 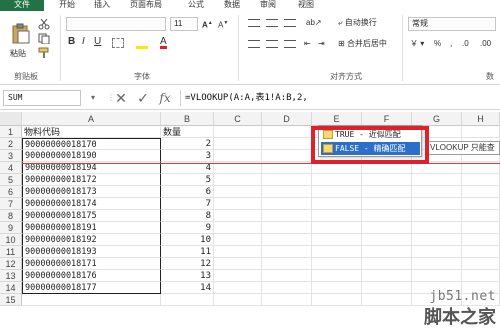 What do you see at coordinates (187, 156) in the screenshot?
I see `cell-b: 3` at bounding box center [187, 156].